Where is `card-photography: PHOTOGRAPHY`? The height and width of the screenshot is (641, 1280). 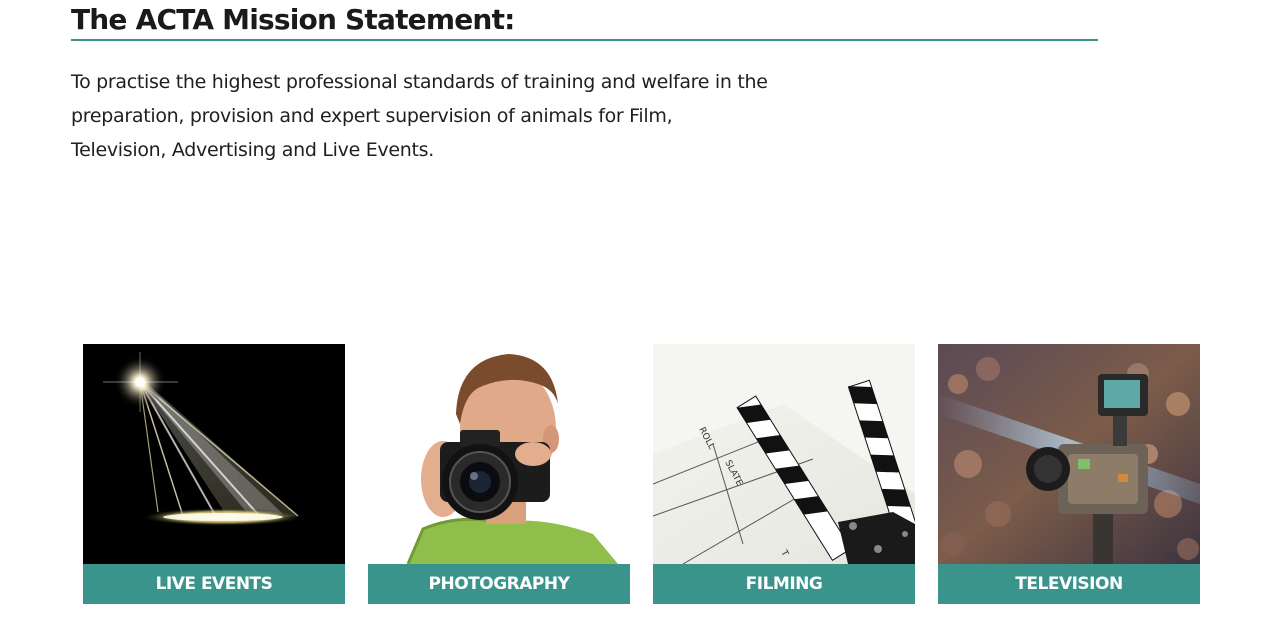
card-photography: PHOTOGRAPHY is located at coordinates (499, 474).